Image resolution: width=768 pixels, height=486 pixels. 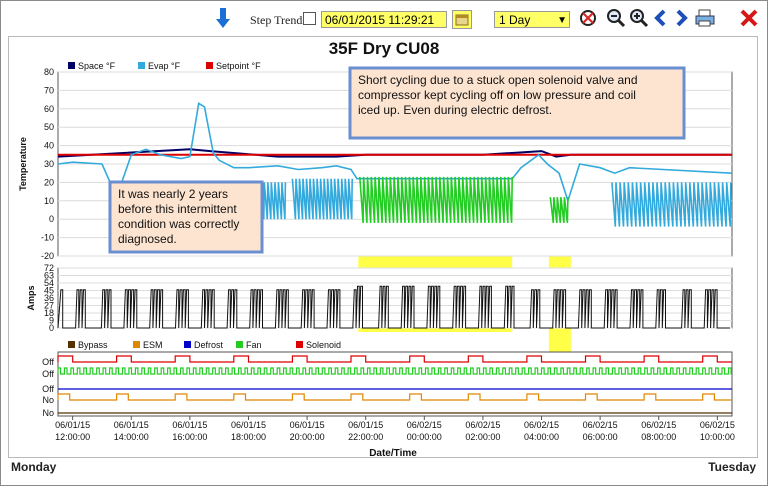 What do you see at coordinates (131, 437) in the screenshot?
I see `x-tick-time: 14:00:00` at bounding box center [131, 437].